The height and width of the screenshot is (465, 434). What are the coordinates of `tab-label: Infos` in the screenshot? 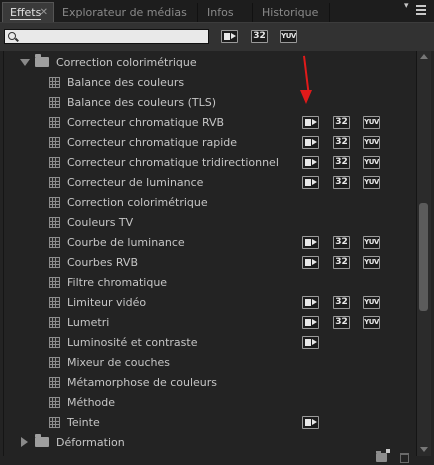 It's located at (220, 12).